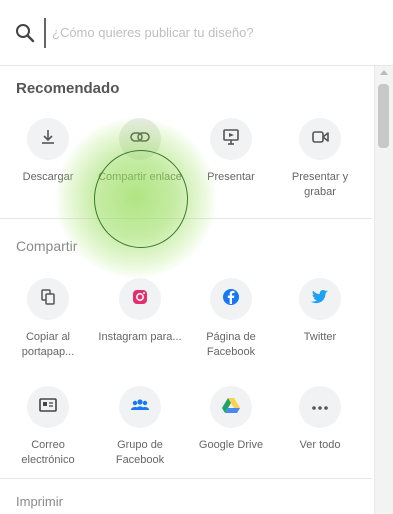 This screenshot has height=514, width=393. I want to click on link-icon, so click(140, 139).